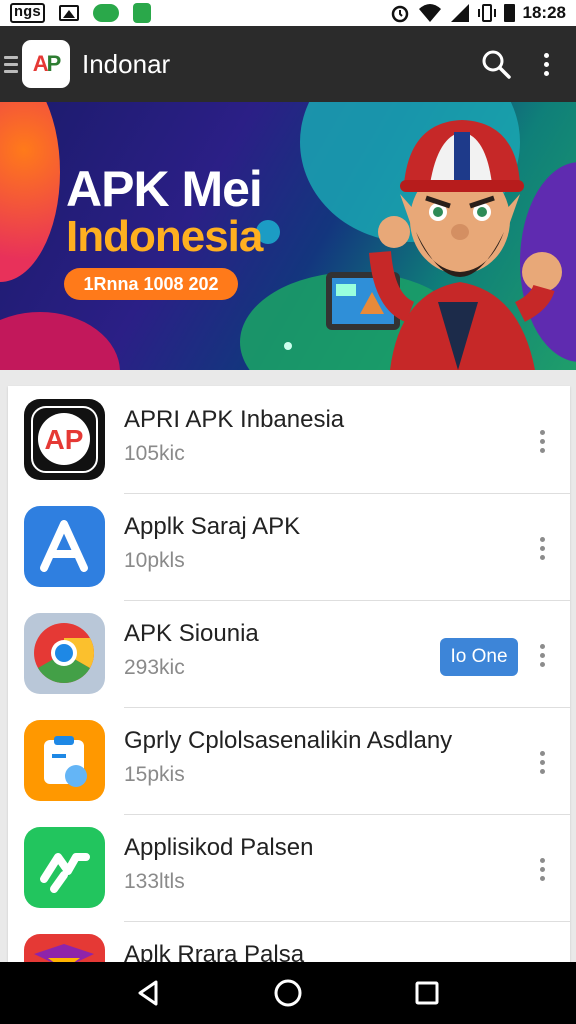 This screenshot has width=576, height=1024. Describe the element at coordinates (288, 13) in the screenshot. I see `status-bar: ngs 18:28` at that location.